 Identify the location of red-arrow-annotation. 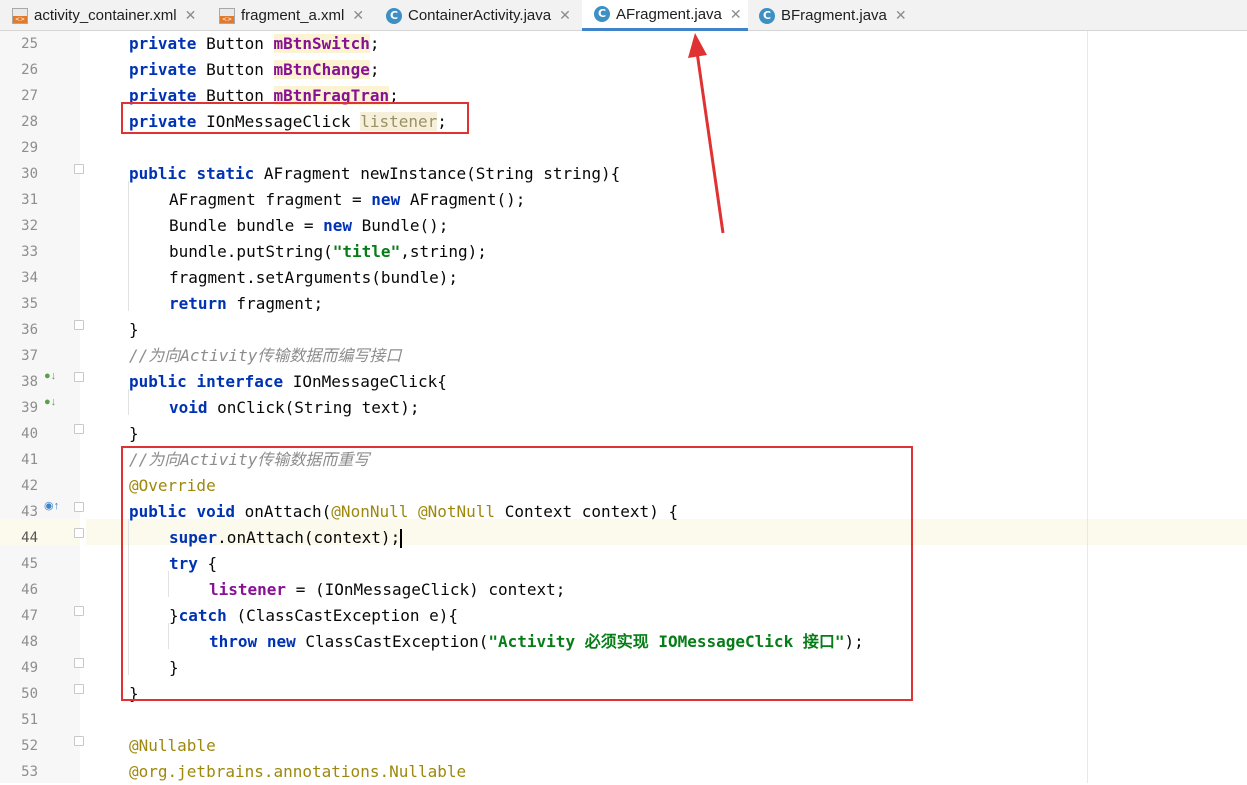
(706, 133).